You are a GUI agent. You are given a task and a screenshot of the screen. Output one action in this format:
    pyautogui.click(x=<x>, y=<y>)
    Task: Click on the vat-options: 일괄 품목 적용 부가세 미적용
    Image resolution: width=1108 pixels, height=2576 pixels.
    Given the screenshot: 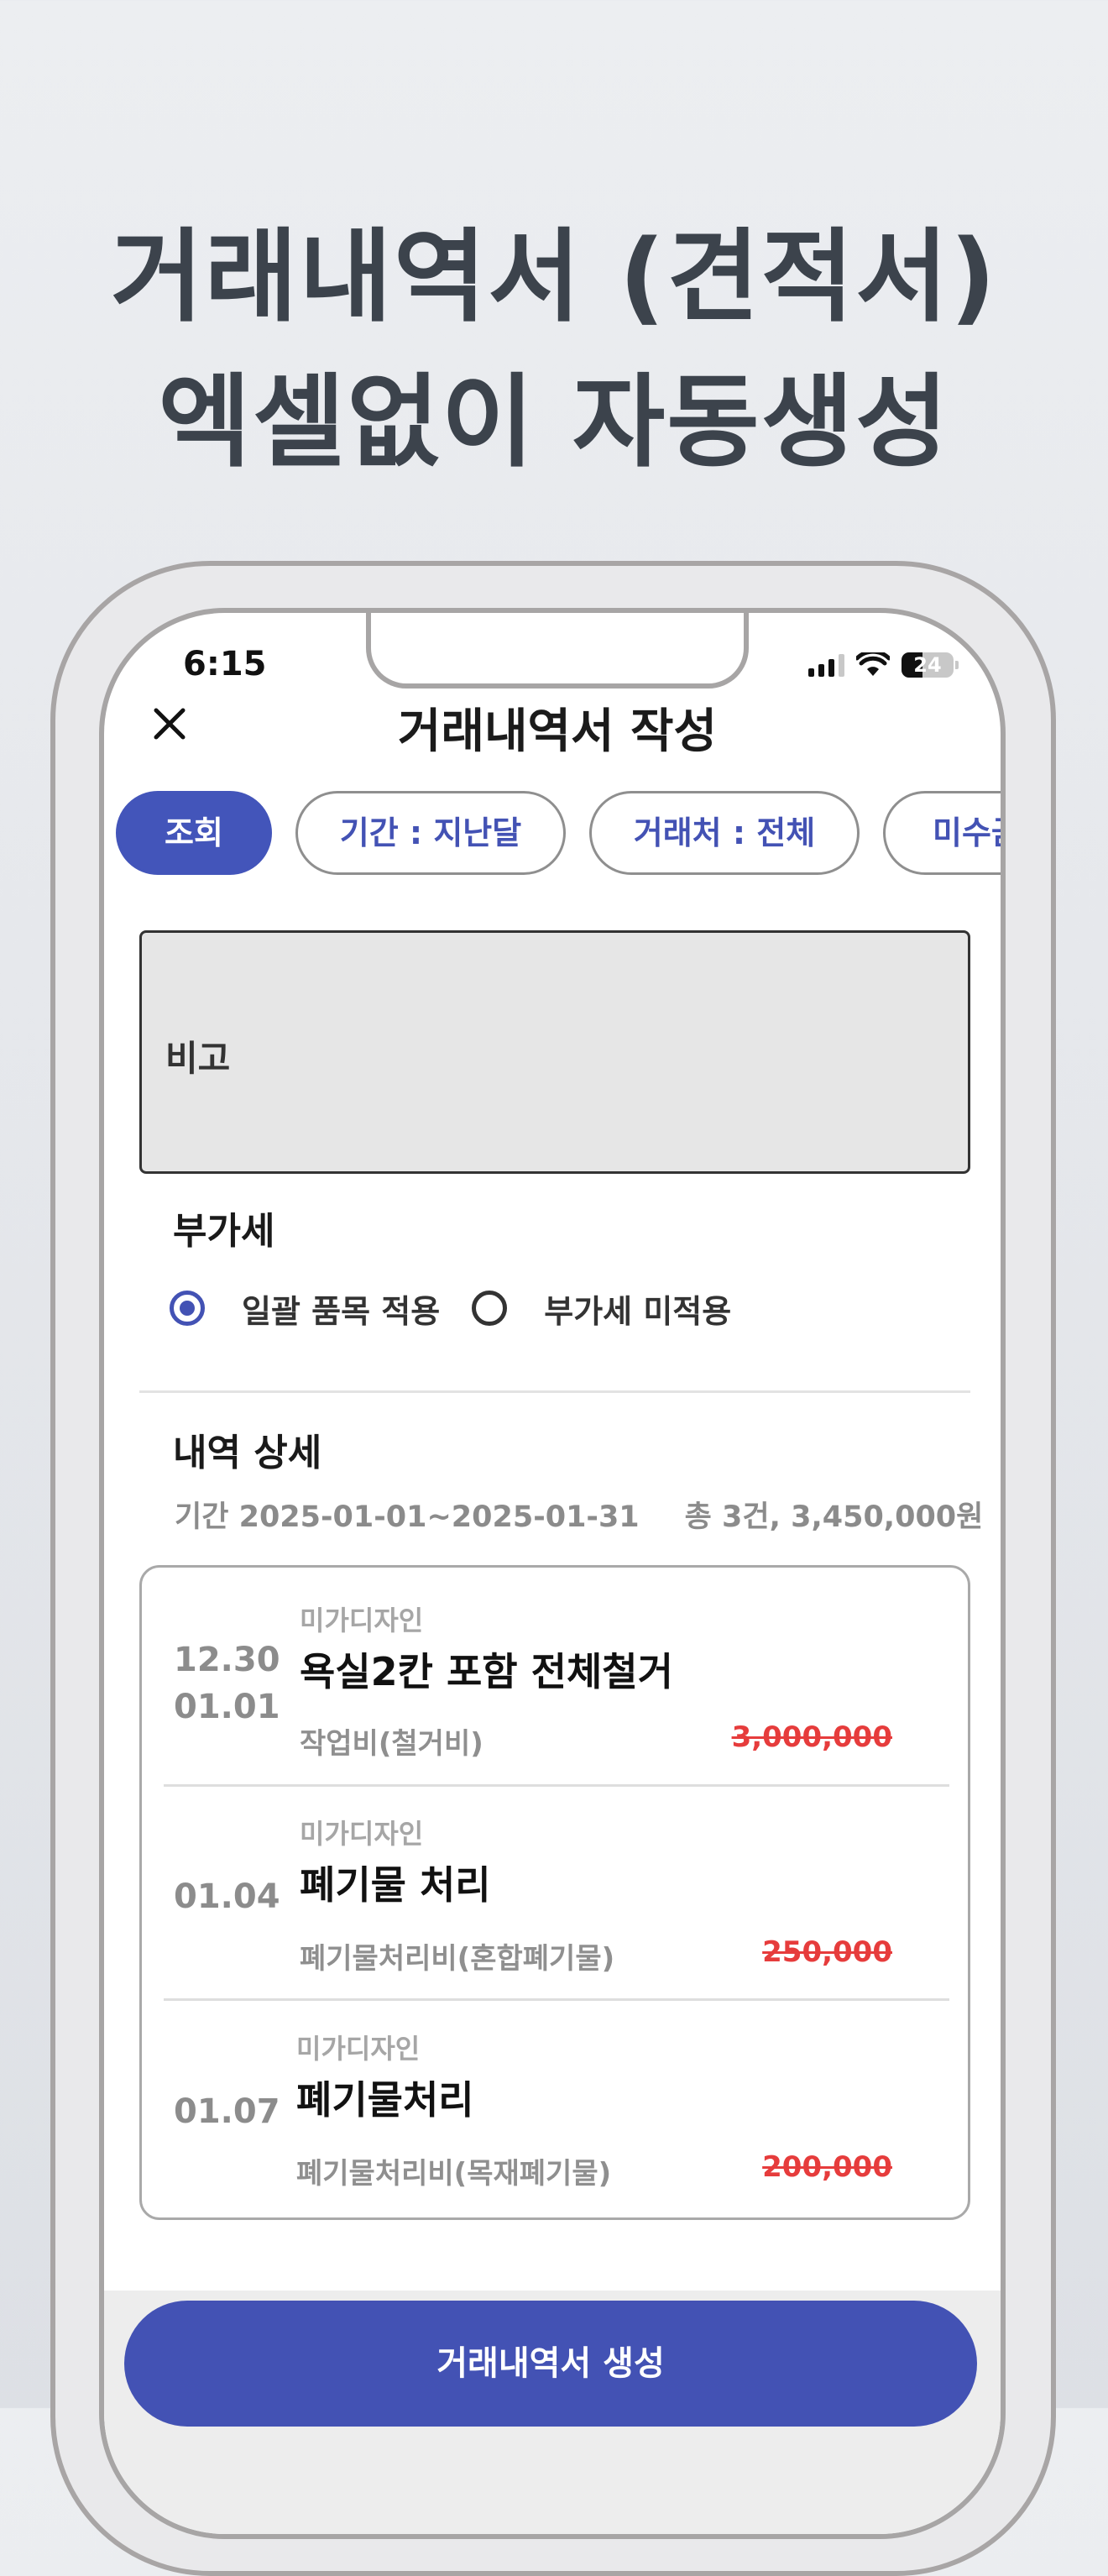 What is the action you would take?
    pyautogui.click(x=450, y=1308)
    